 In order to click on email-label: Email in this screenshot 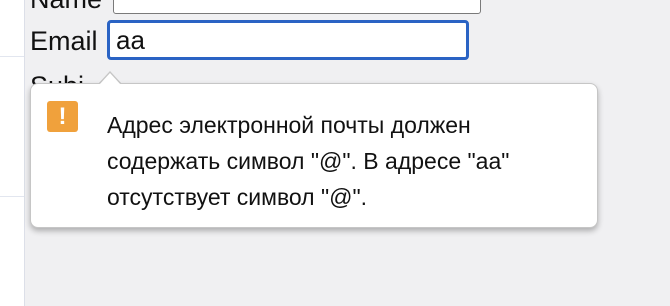, I will do `click(64, 41)`.